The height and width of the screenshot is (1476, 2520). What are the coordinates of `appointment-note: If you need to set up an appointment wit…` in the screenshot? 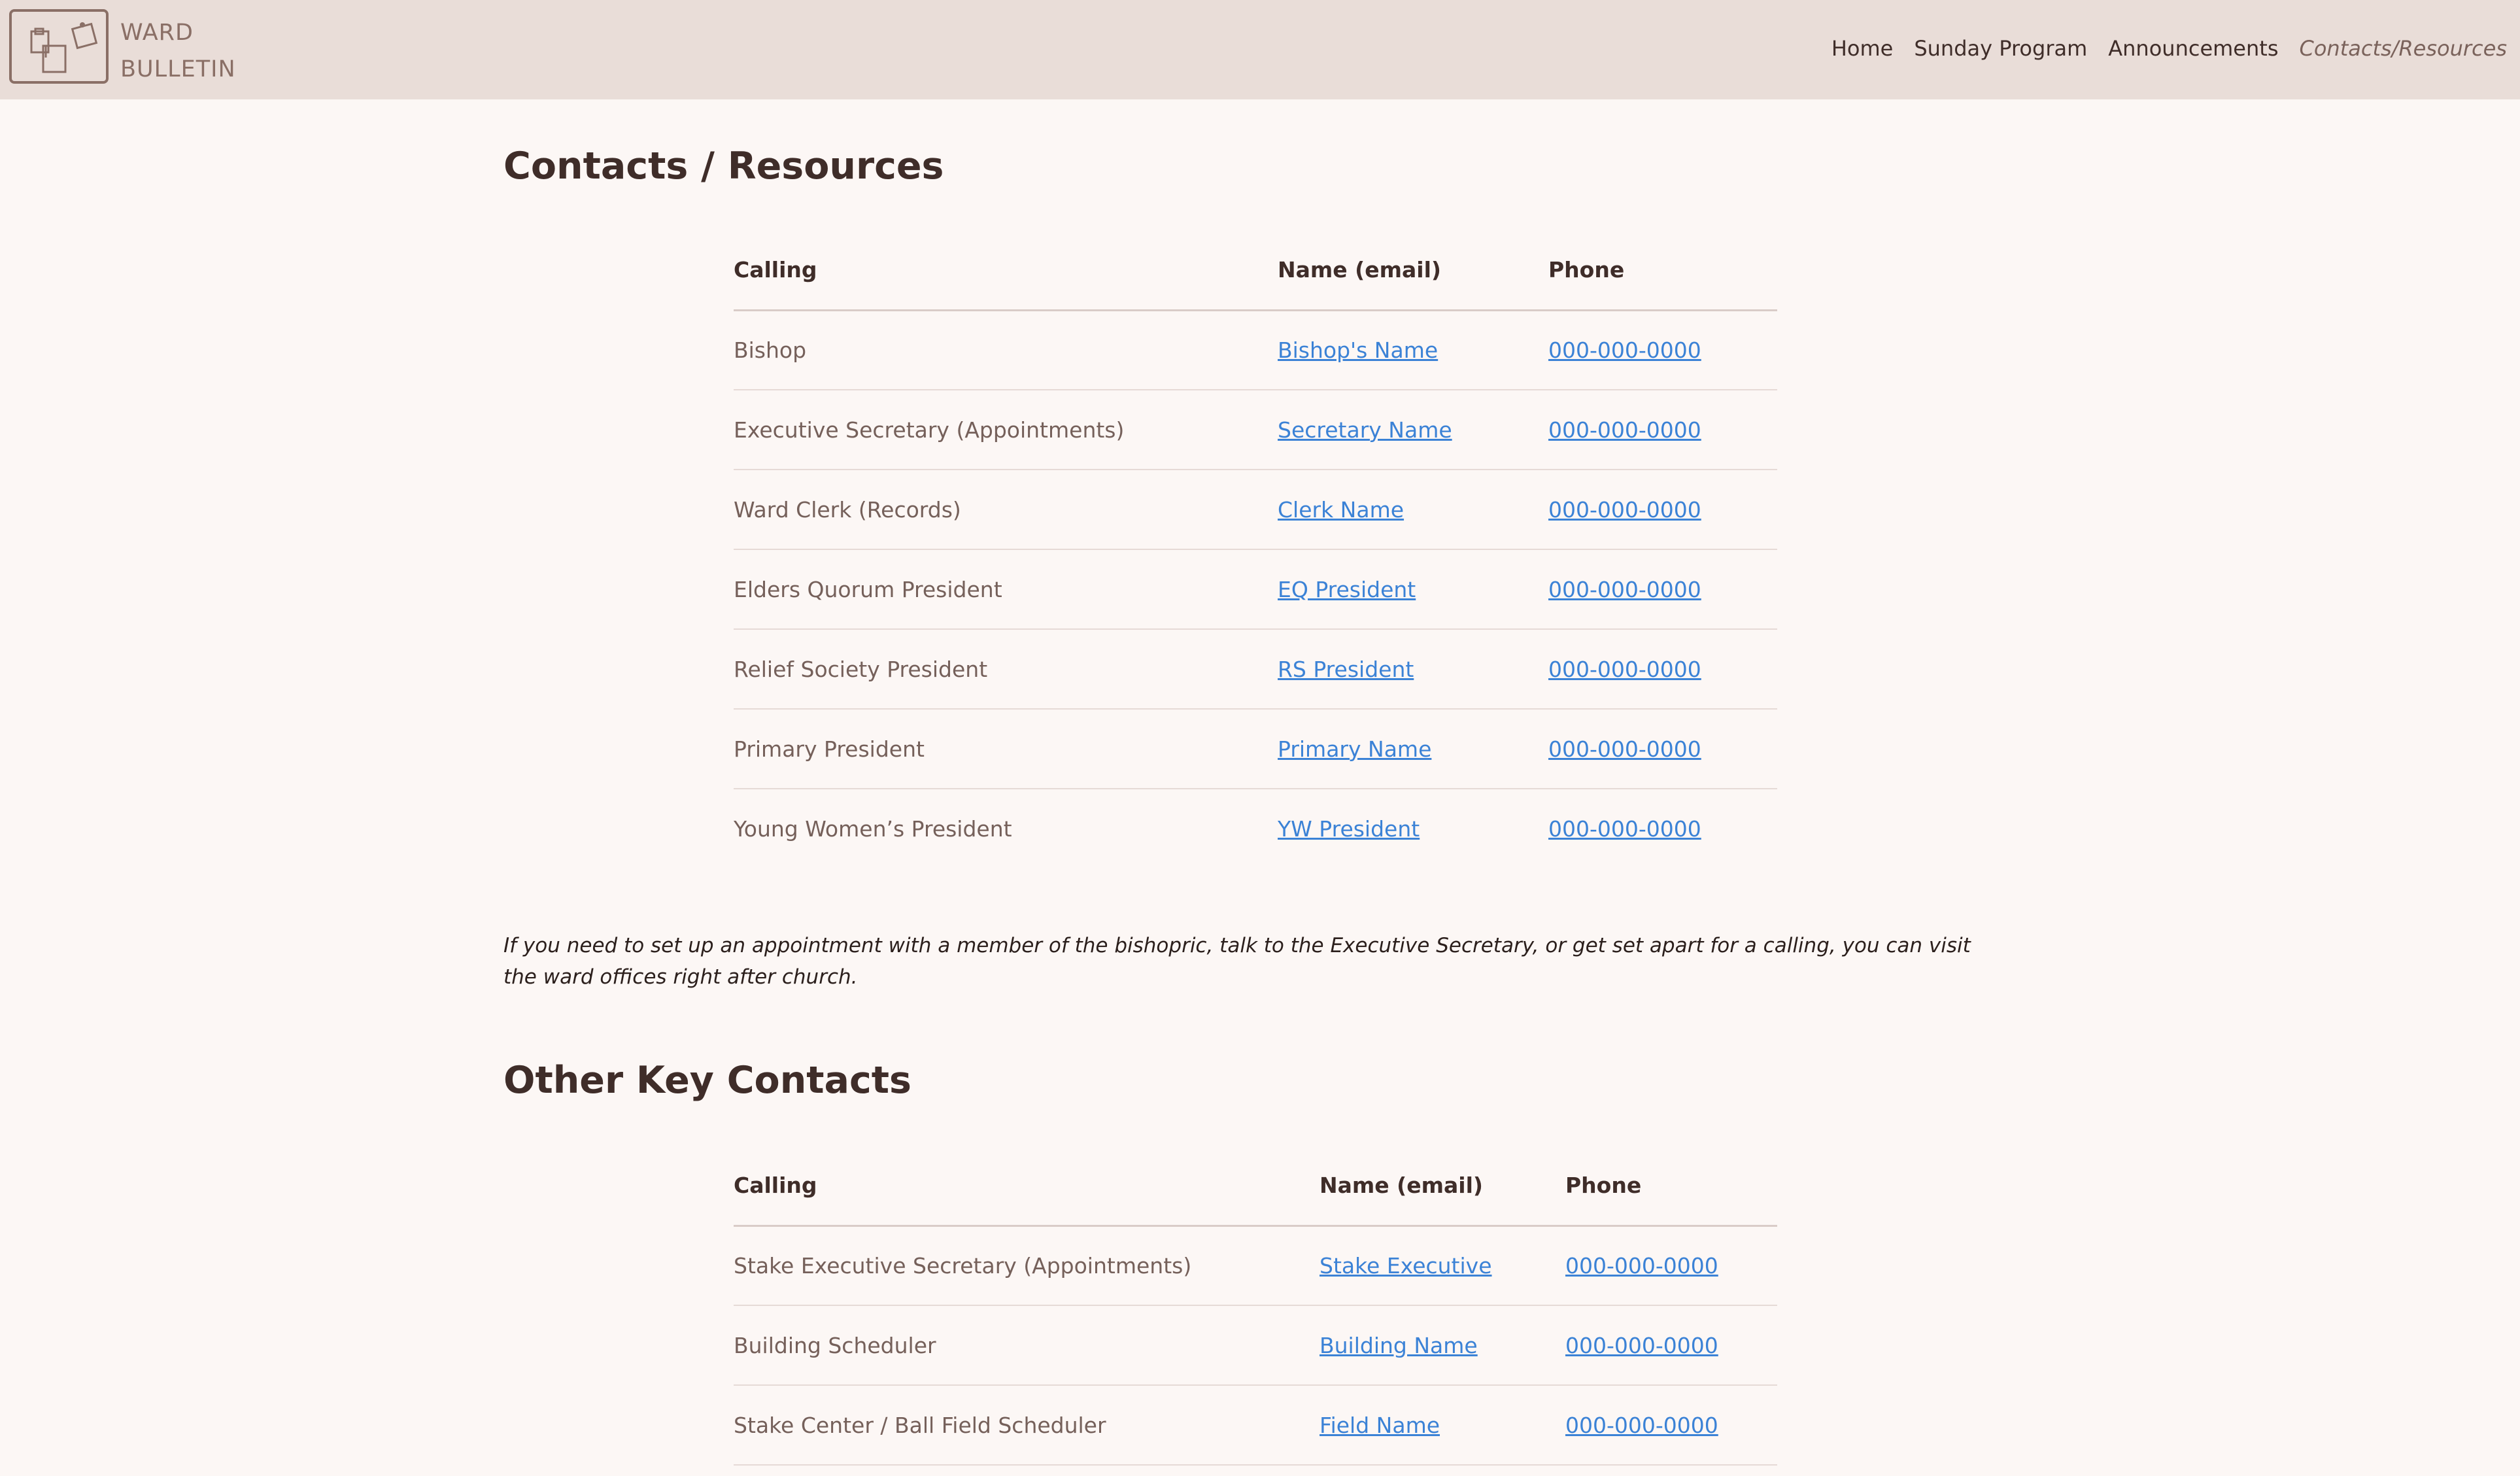 It's located at (1237, 962).